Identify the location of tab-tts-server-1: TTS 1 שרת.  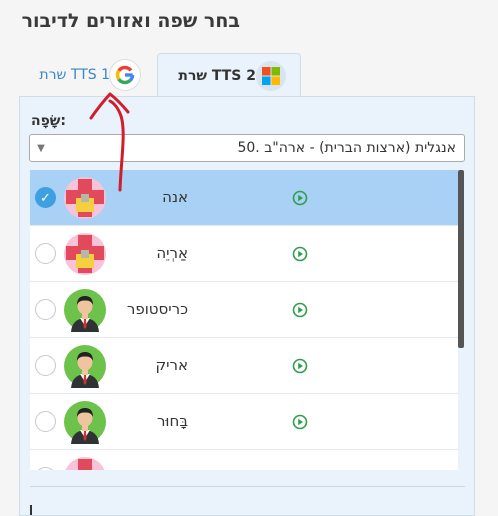
(86, 75).